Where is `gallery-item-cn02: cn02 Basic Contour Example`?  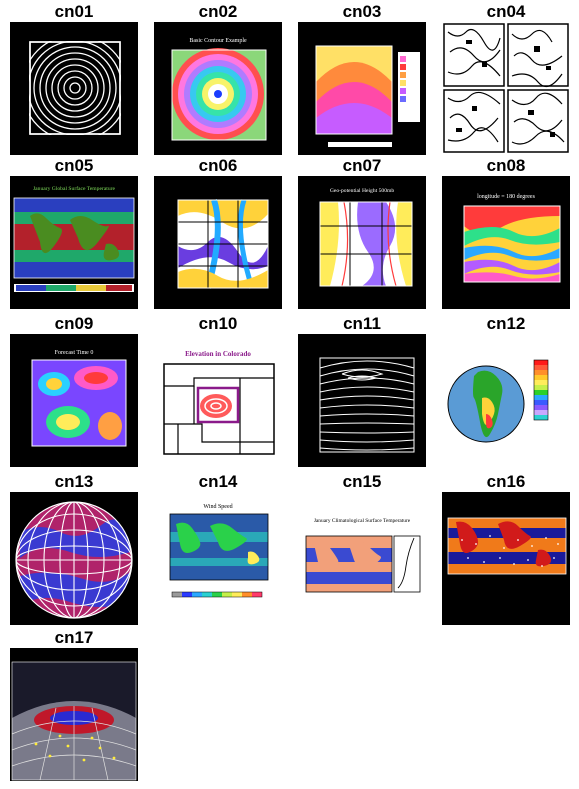 gallery-item-cn02: cn02 Basic Contour Example is located at coordinates (218, 81).